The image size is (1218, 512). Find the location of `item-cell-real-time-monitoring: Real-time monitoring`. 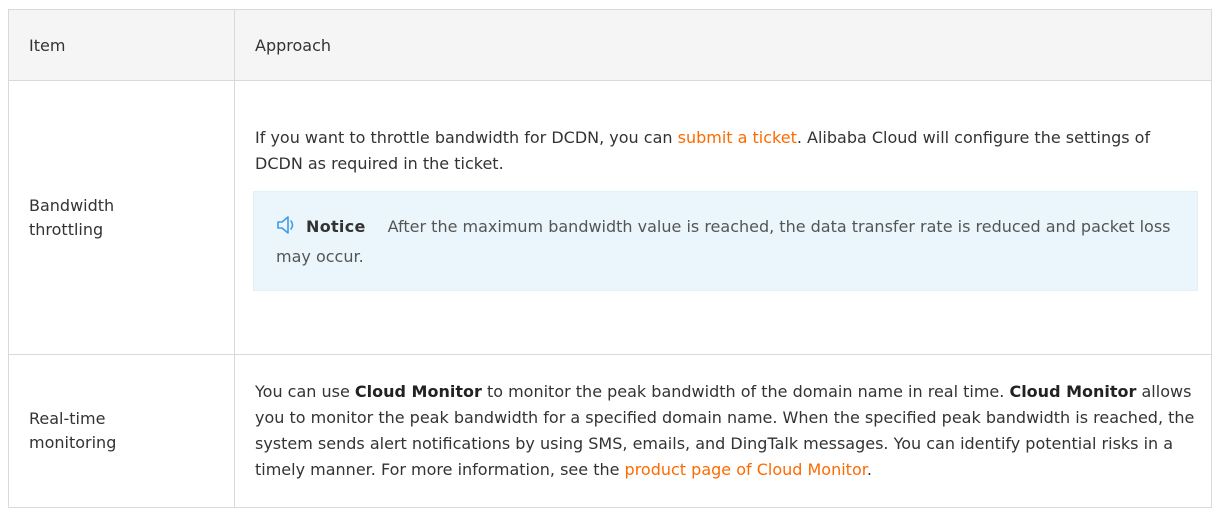

item-cell-real-time-monitoring: Real-time monitoring is located at coordinates (121, 431).